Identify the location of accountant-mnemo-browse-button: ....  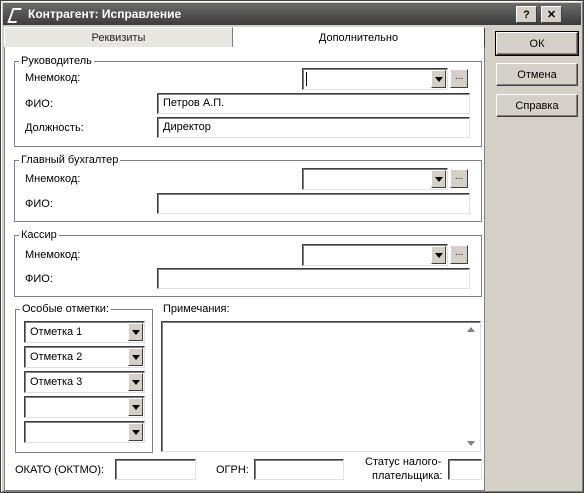
(459, 178).